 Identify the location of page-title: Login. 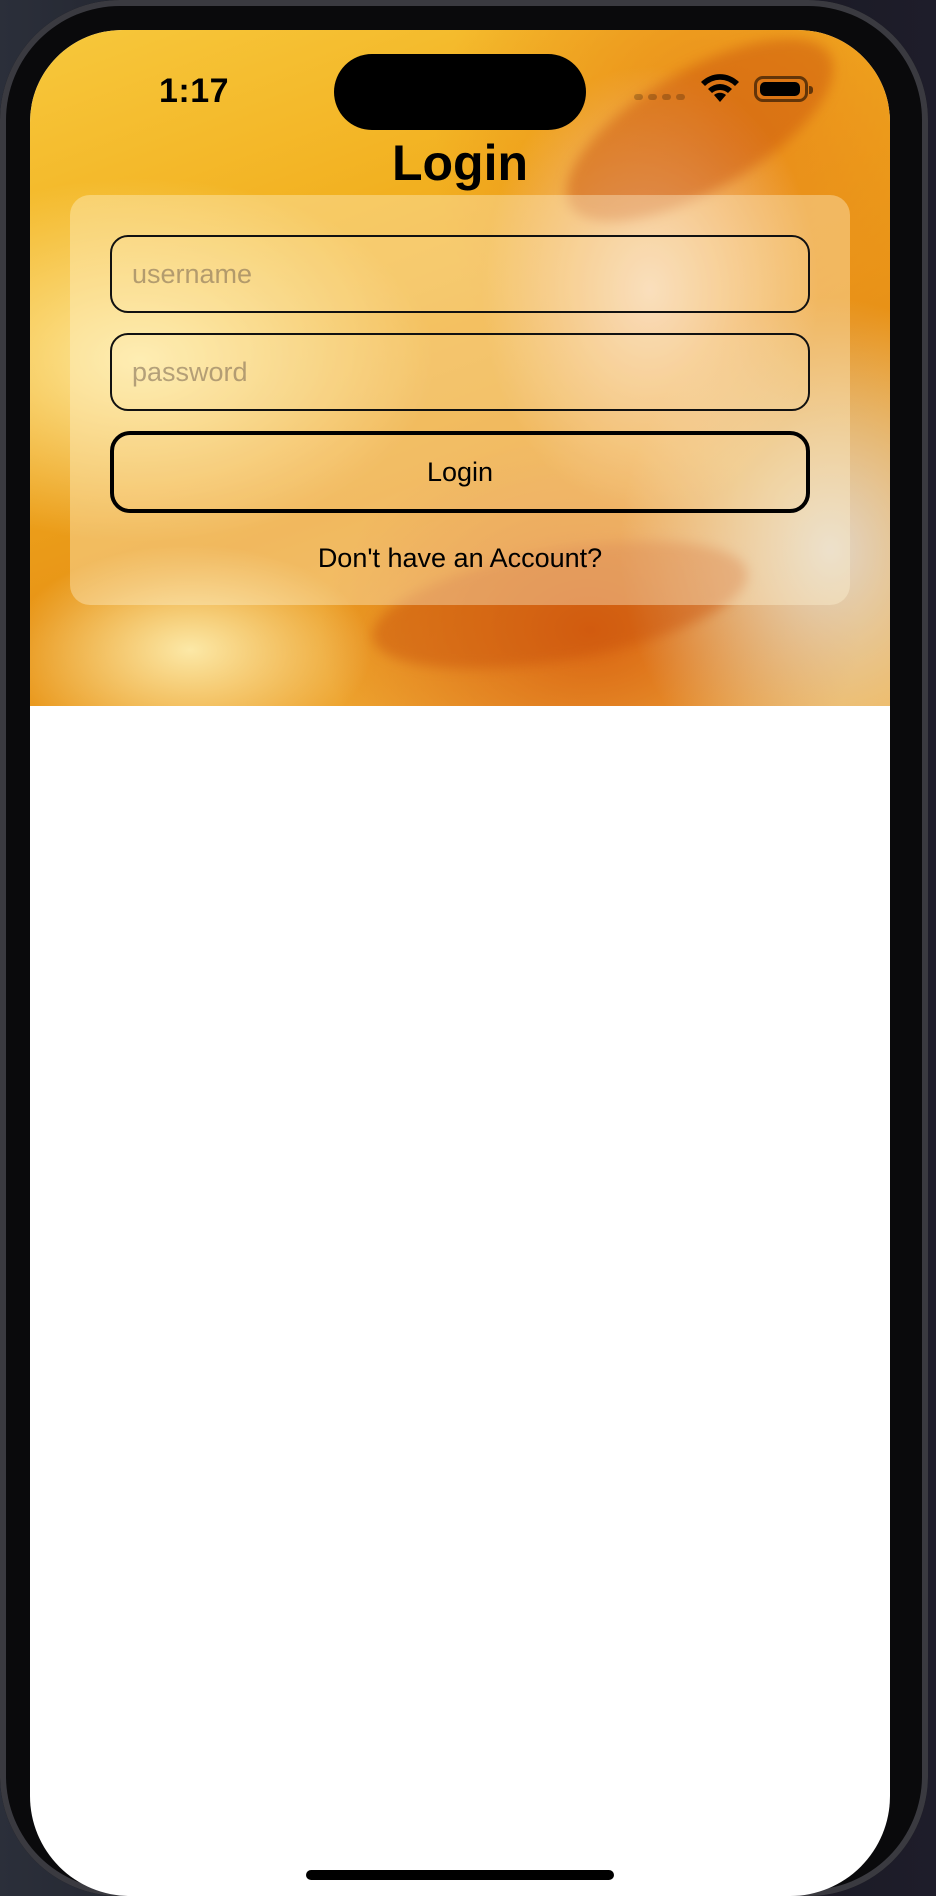
(460, 163).